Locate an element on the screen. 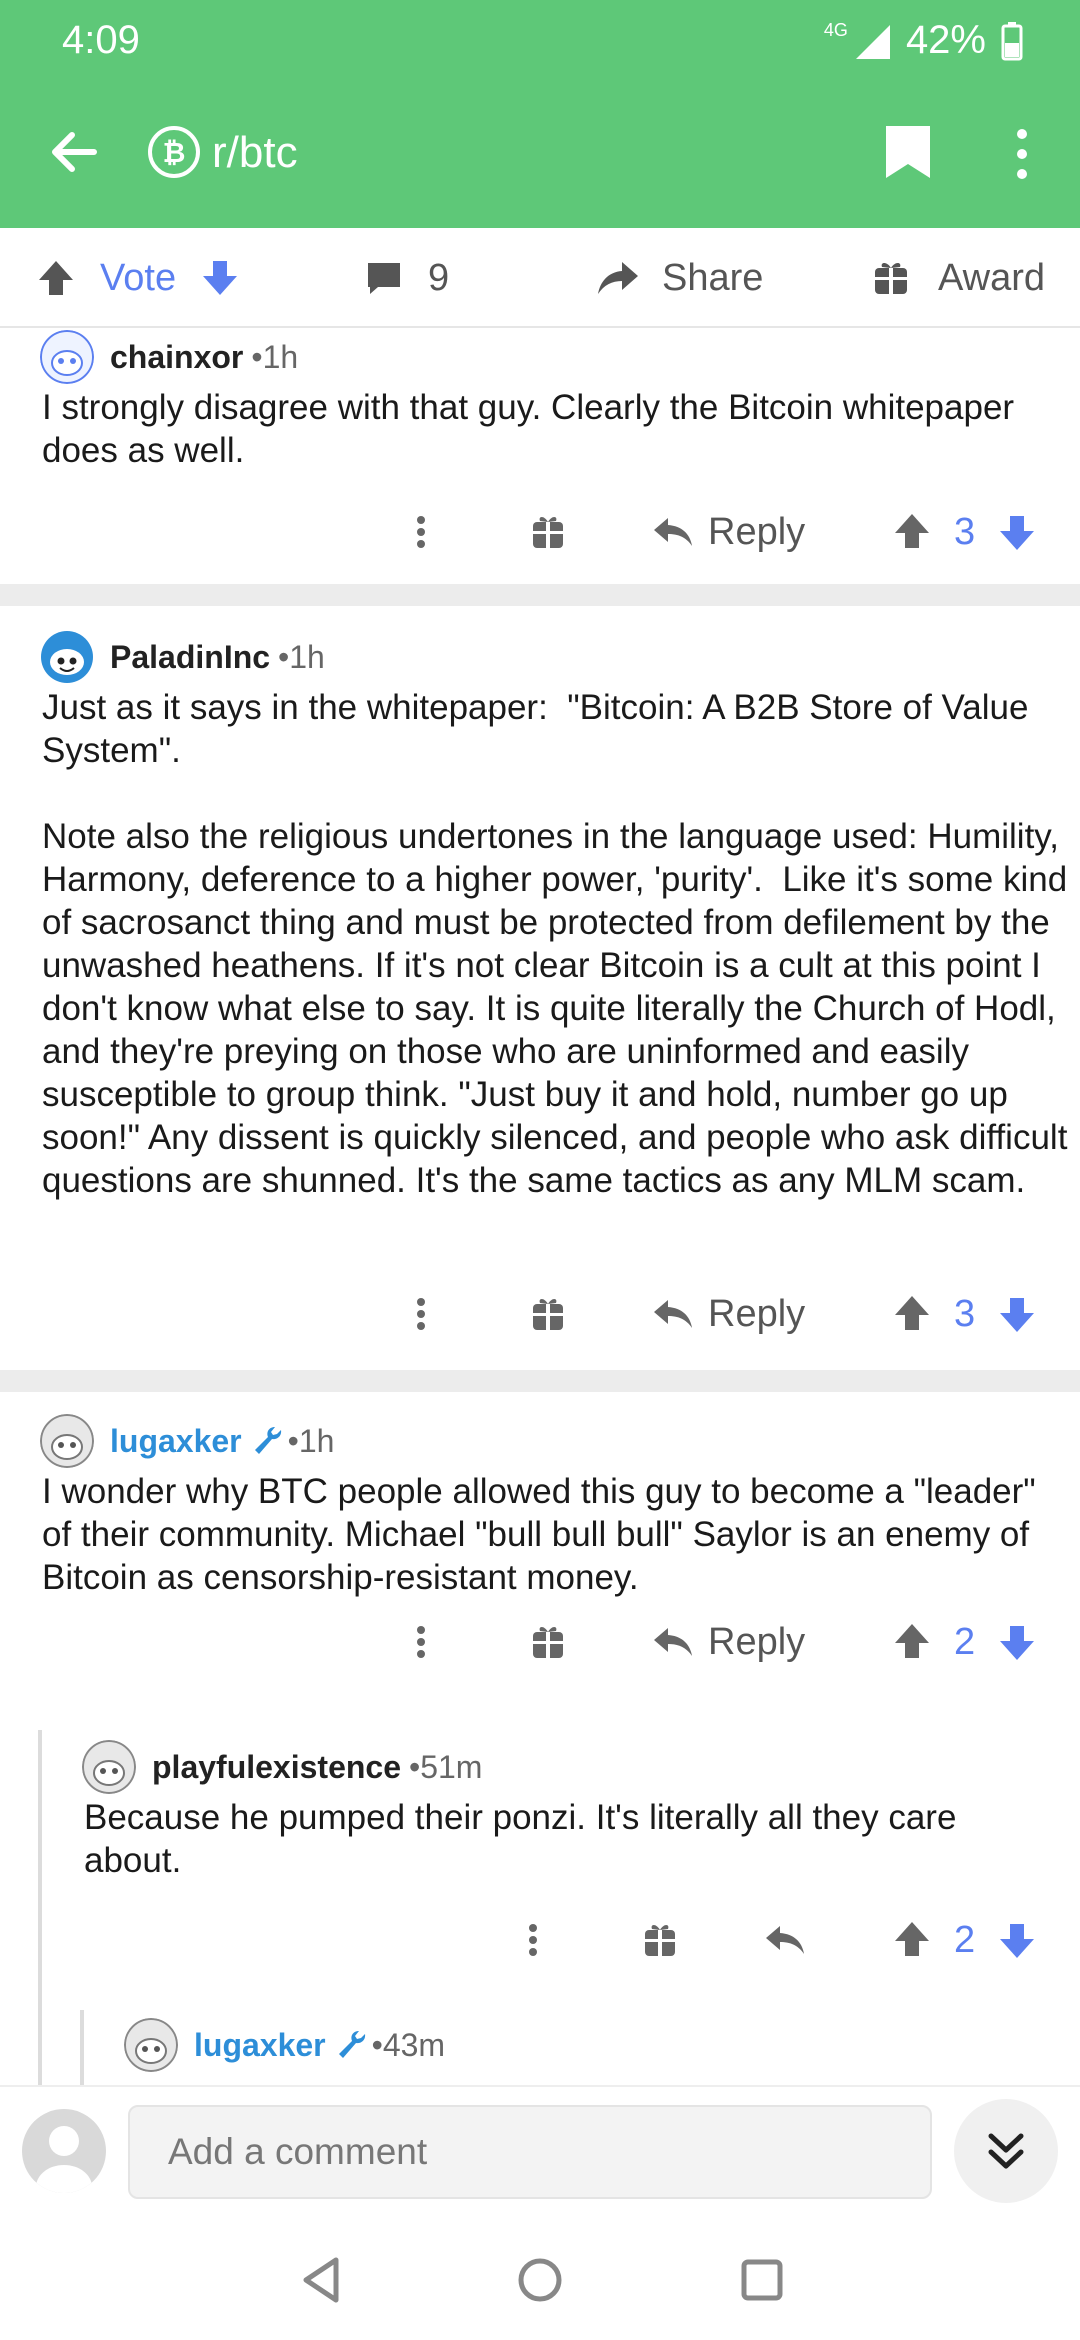 Image resolution: width=1080 pixels, height=2340 pixels. bitcoin-subreddit-icon: ₿ is located at coordinates (174, 152).